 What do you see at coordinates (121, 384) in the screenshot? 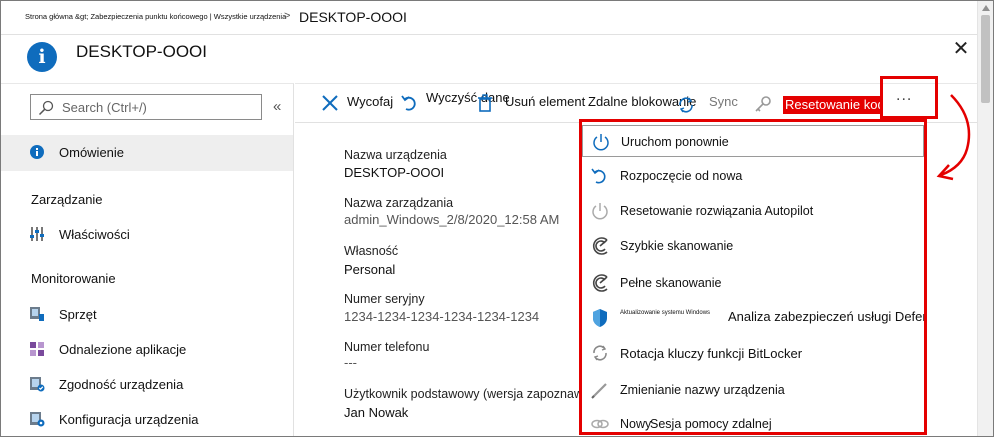
I see `sidebar-item-label: Zgodność urządzenia` at bounding box center [121, 384].